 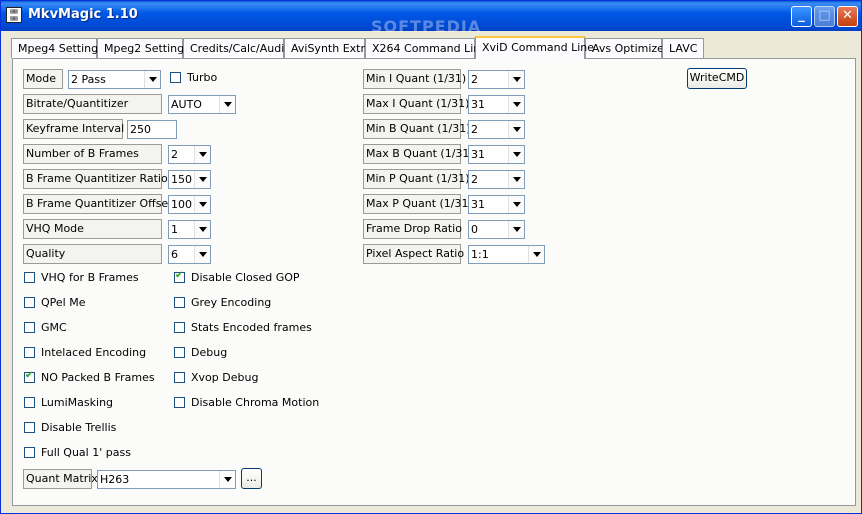 I want to click on checkbox-label: Debug, so click(x=209, y=352).